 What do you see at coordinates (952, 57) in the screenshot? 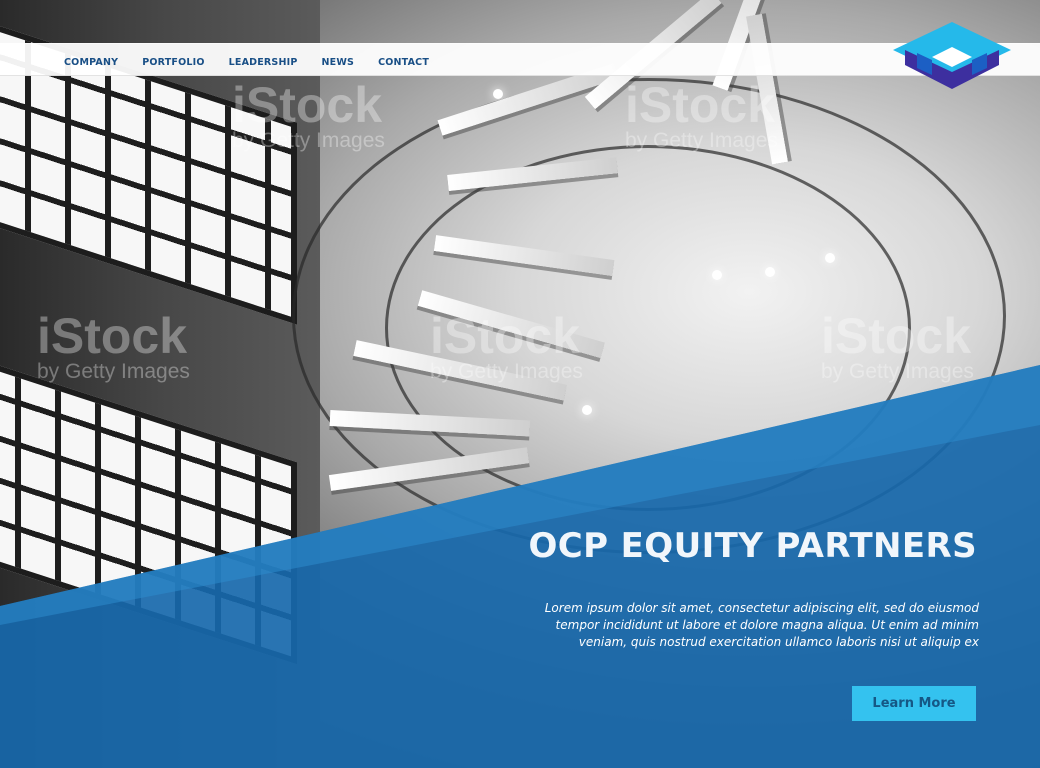
I see `ocp-logo-icon` at bounding box center [952, 57].